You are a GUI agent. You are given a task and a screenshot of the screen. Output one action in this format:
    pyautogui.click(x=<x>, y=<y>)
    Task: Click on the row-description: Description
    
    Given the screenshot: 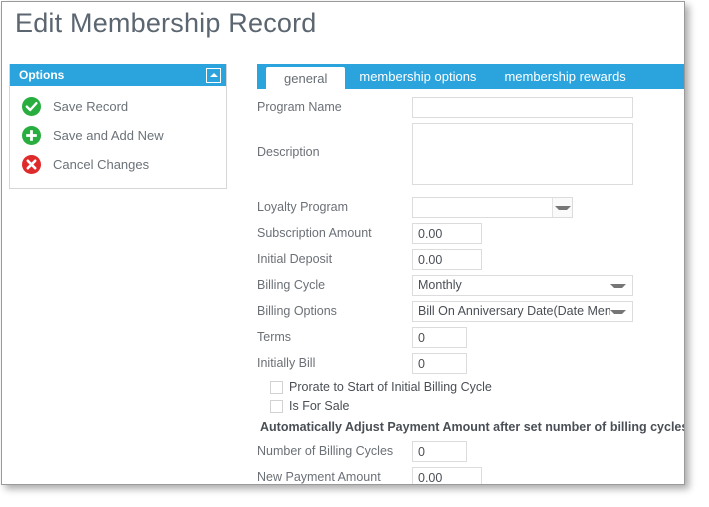 What is the action you would take?
    pyautogui.click(x=470, y=155)
    